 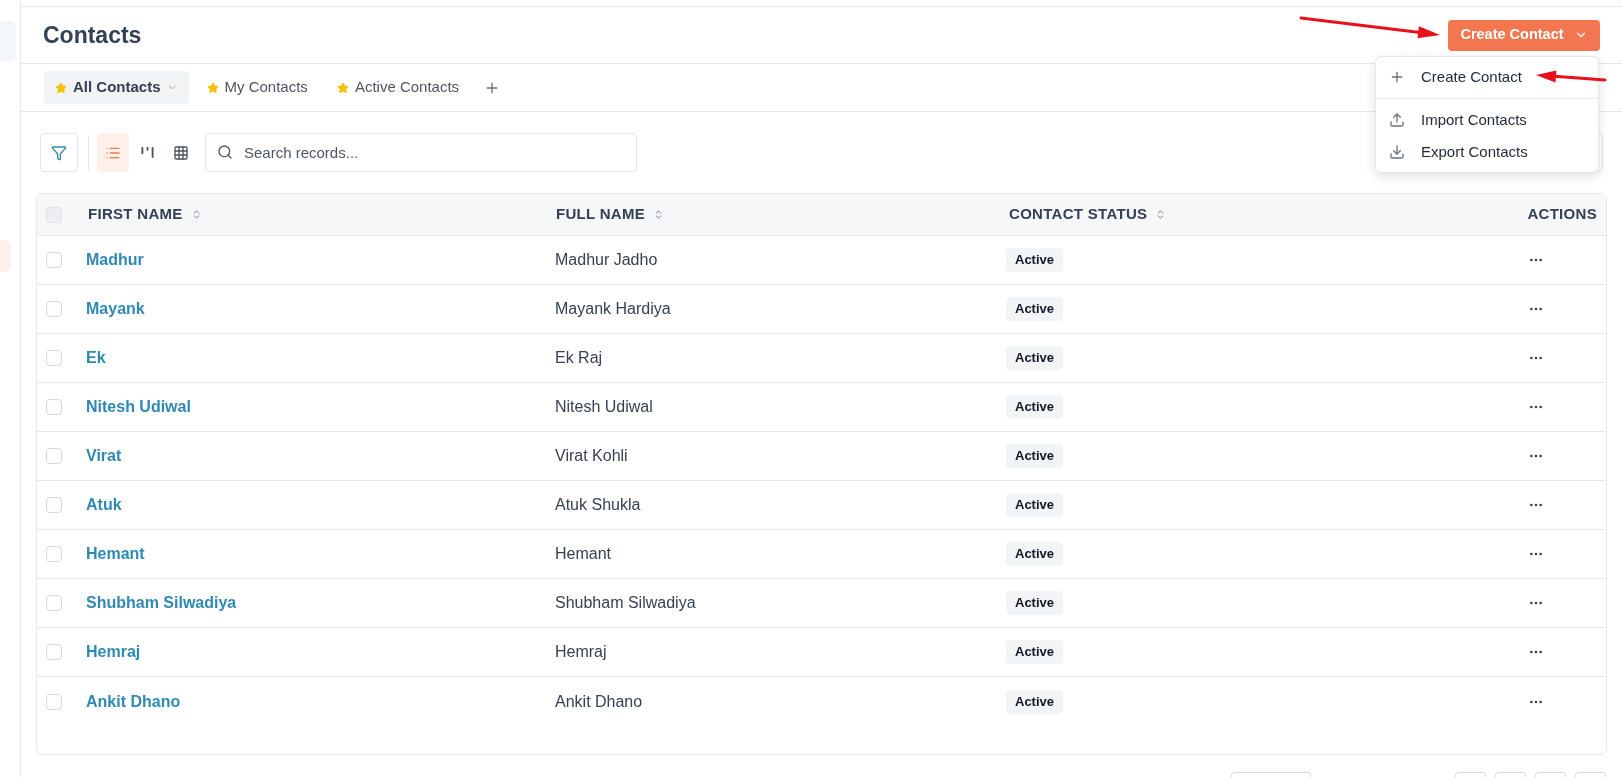 I want to click on create-contact-button: Create Contact, so click(x=1524, y=35).